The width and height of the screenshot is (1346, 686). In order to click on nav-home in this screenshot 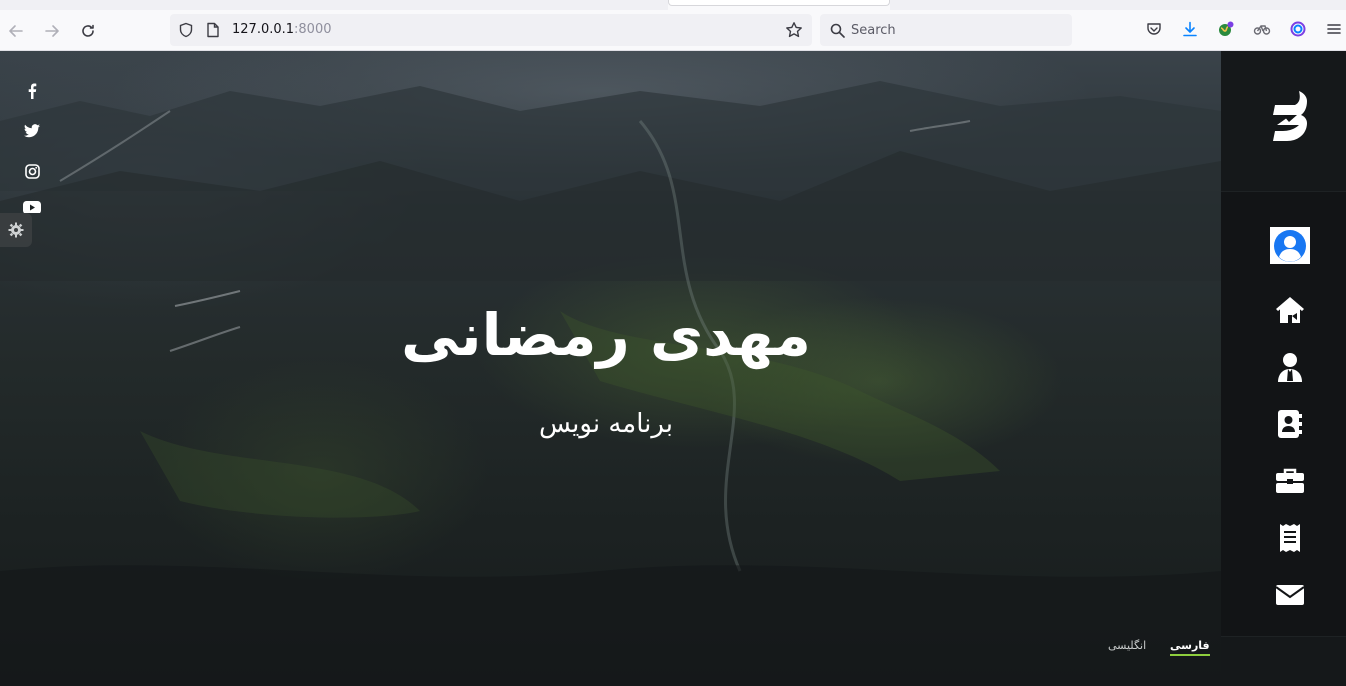, I will do `click(1290, 310)`.